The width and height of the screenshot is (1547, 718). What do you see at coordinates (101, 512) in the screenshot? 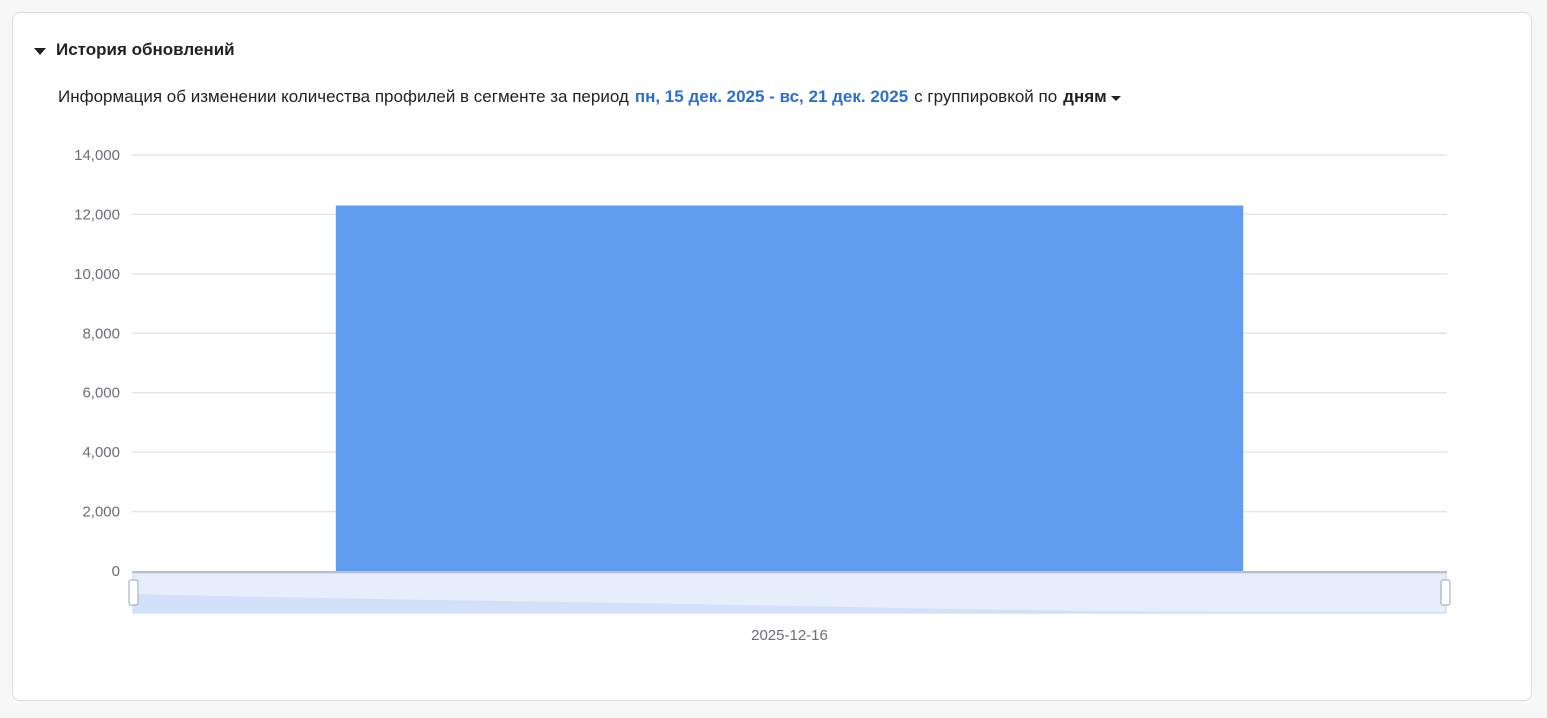
I see `y-tick-label: 2,000` at bounding box center [101, 512].